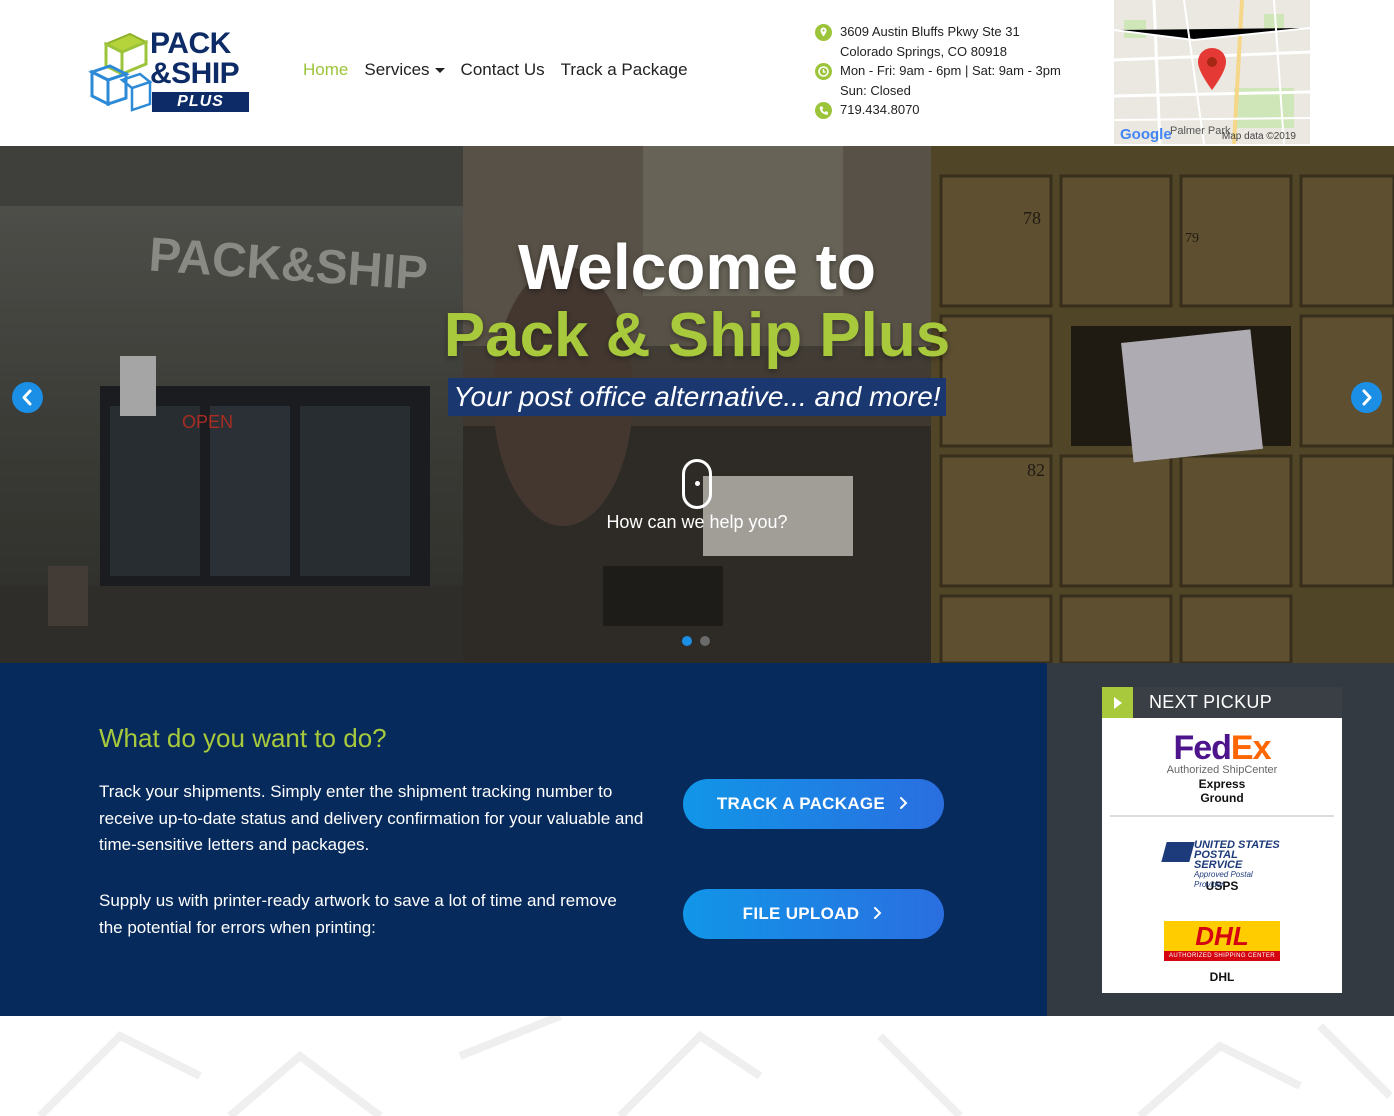  Describe the element at coordinates (697, 267) in the screenshot. I see `hero-title-welcome: Welcome to` at that location.